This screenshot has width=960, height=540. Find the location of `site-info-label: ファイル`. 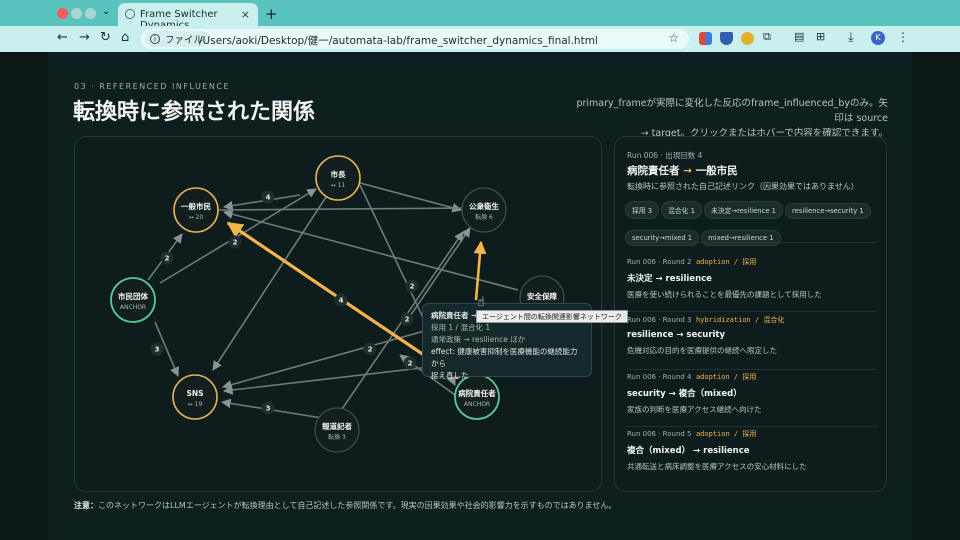

site-info-label: ファイル is located at coordinates (184, 40).